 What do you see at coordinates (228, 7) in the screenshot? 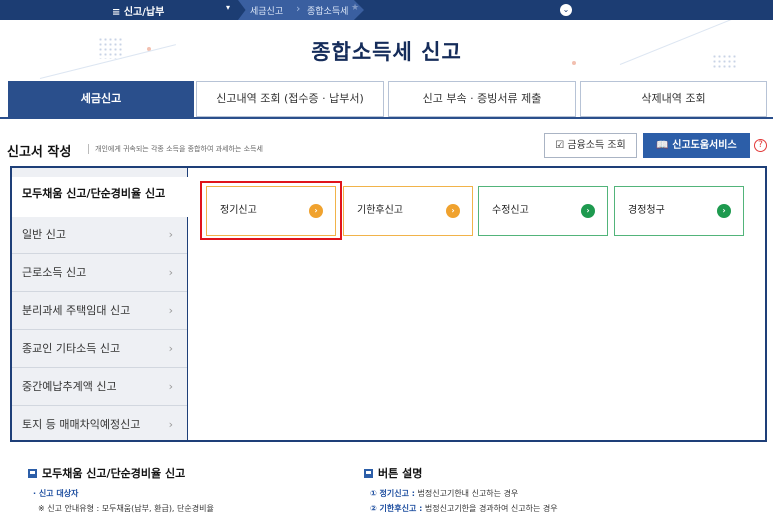
I see `chevron-down-icon: ▾` at bounding box center [228, 7].